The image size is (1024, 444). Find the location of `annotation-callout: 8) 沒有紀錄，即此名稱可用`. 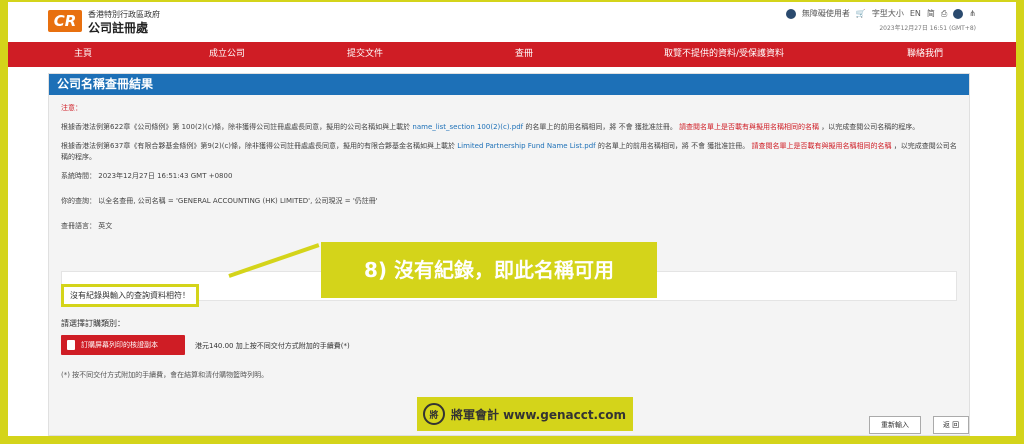

annotation-callout: 8) 沒有紀錄，即此名稱可用 is located at coordinates (489, 270).